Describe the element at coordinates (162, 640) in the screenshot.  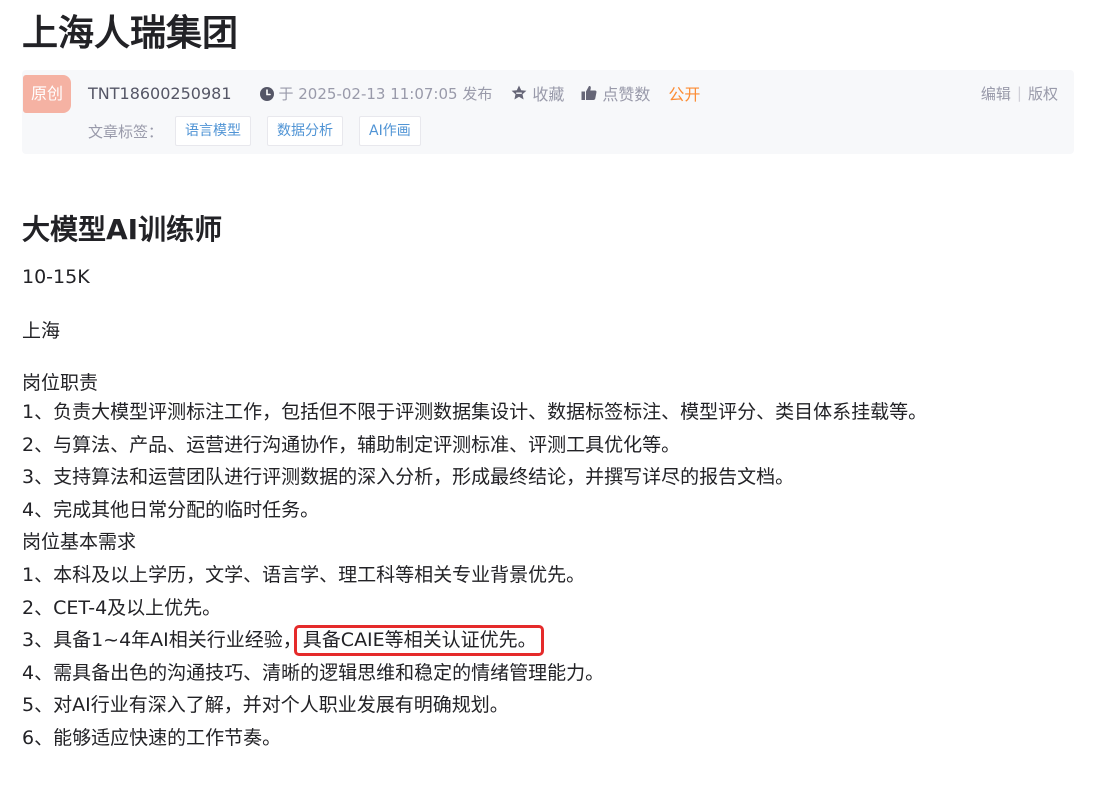
I see `requirement-text: 3、具备1~4年AI相关行业经验，` at that location.